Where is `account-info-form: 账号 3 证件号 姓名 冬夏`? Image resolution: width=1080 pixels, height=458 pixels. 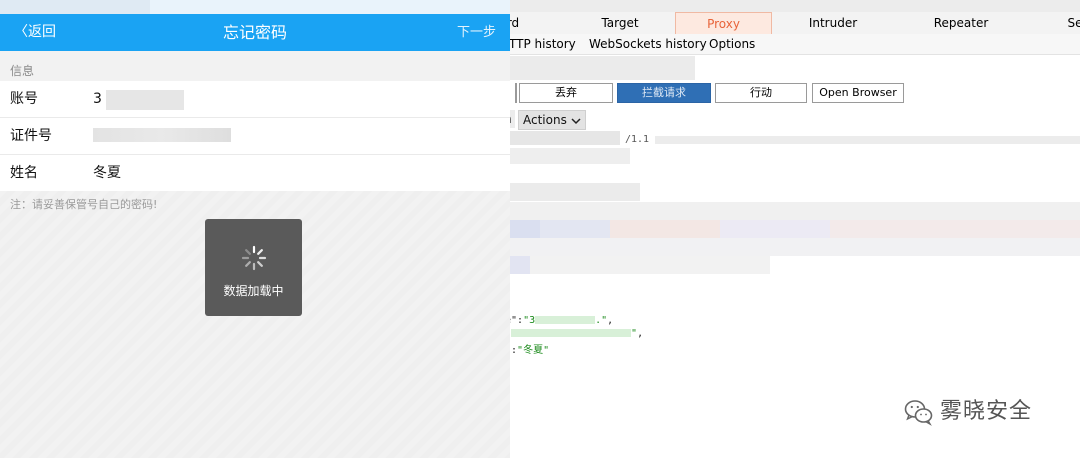 account-info-form: 账号 3 证件号 姓名 冬夏 is located at coordinates (255, 136).